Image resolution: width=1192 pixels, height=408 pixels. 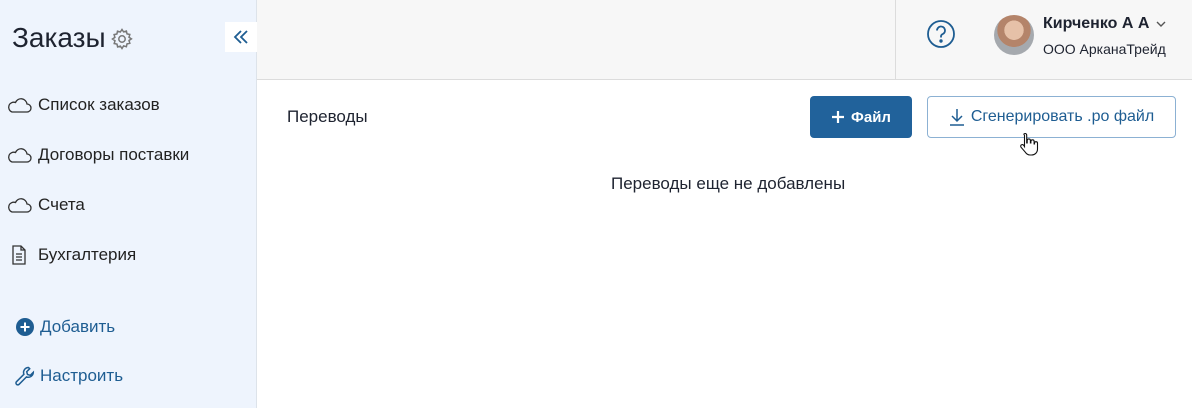 I want to click on user-name: Кирченко А А, so click(x=1096, y=23).